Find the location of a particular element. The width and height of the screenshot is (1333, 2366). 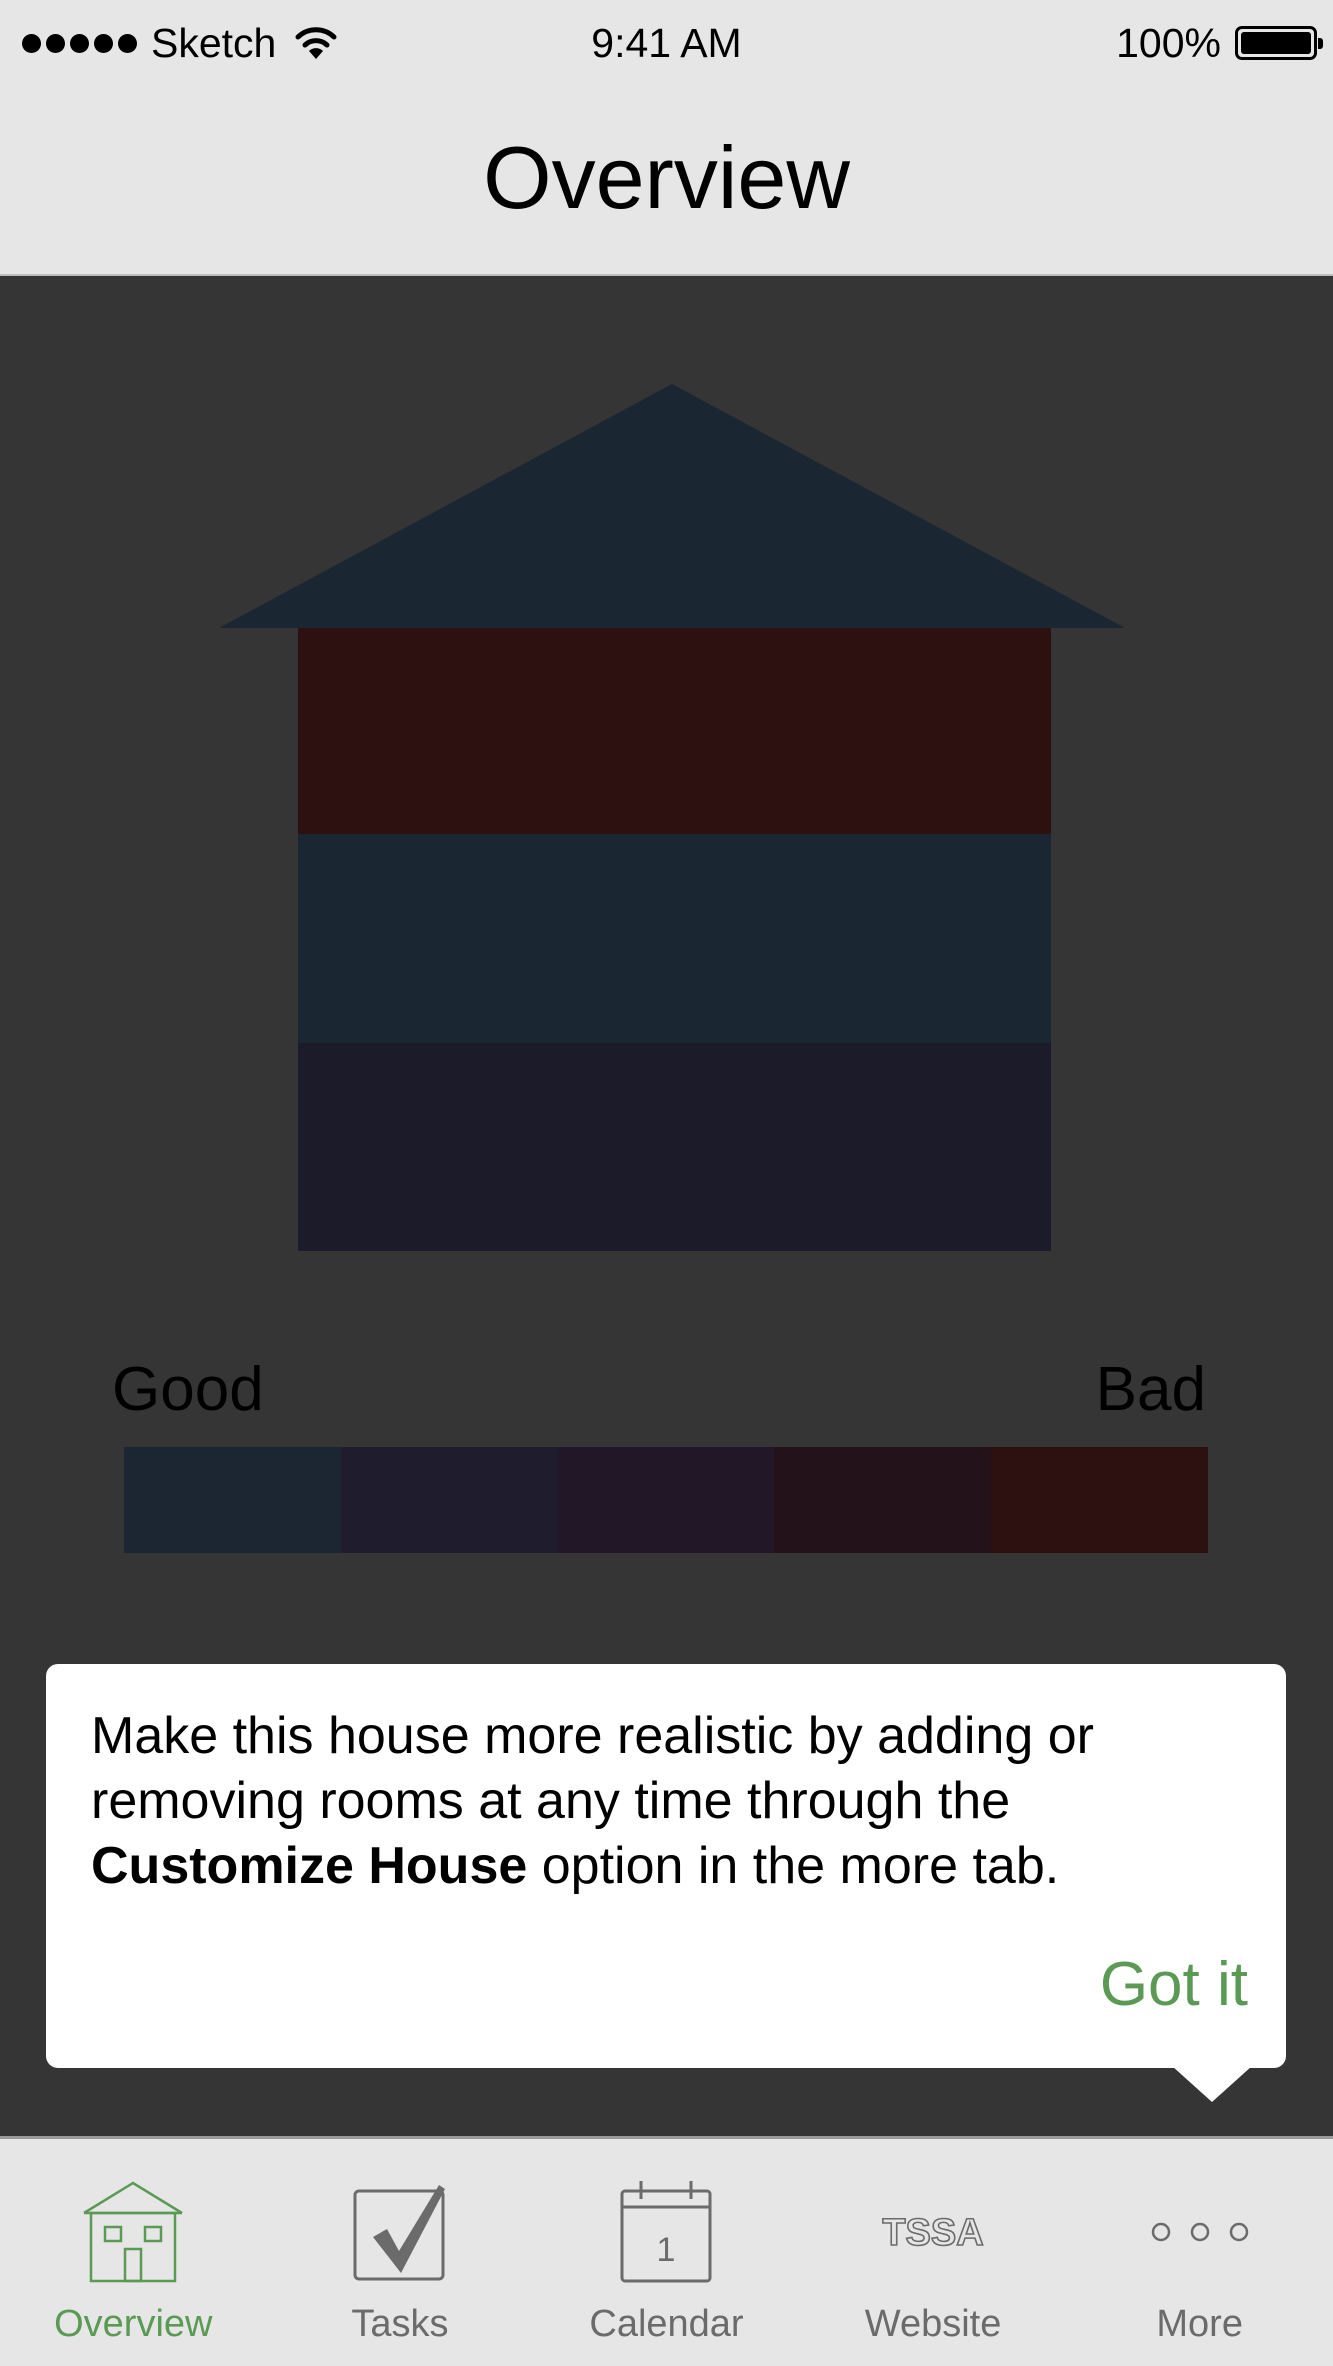

tab-more: More is located at coordinates (1199, 2252).